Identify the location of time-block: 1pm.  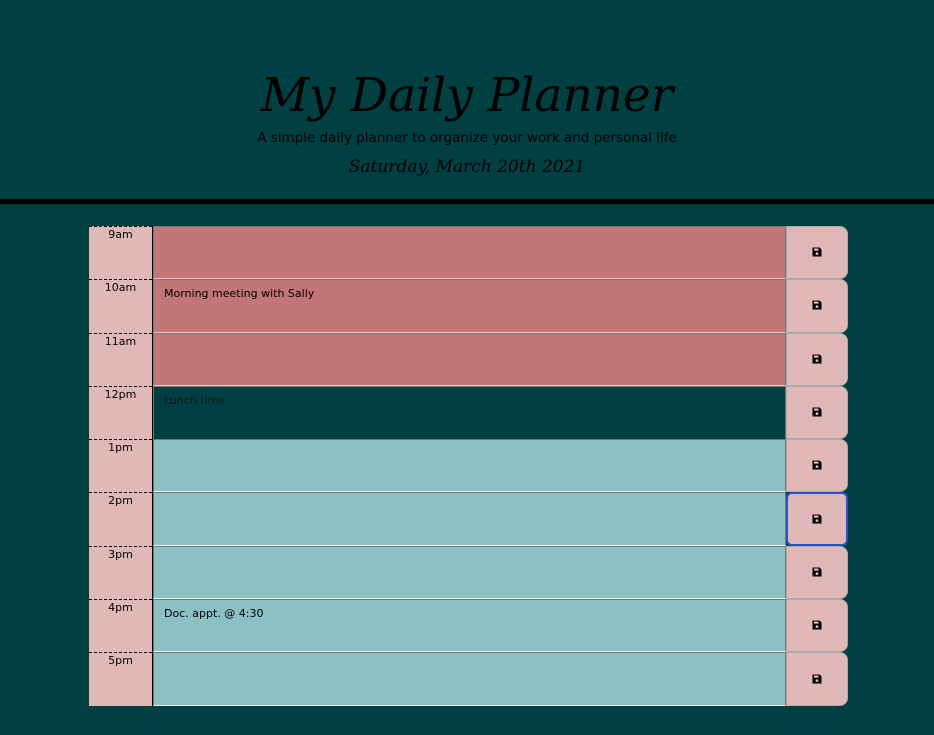
(469, 466).